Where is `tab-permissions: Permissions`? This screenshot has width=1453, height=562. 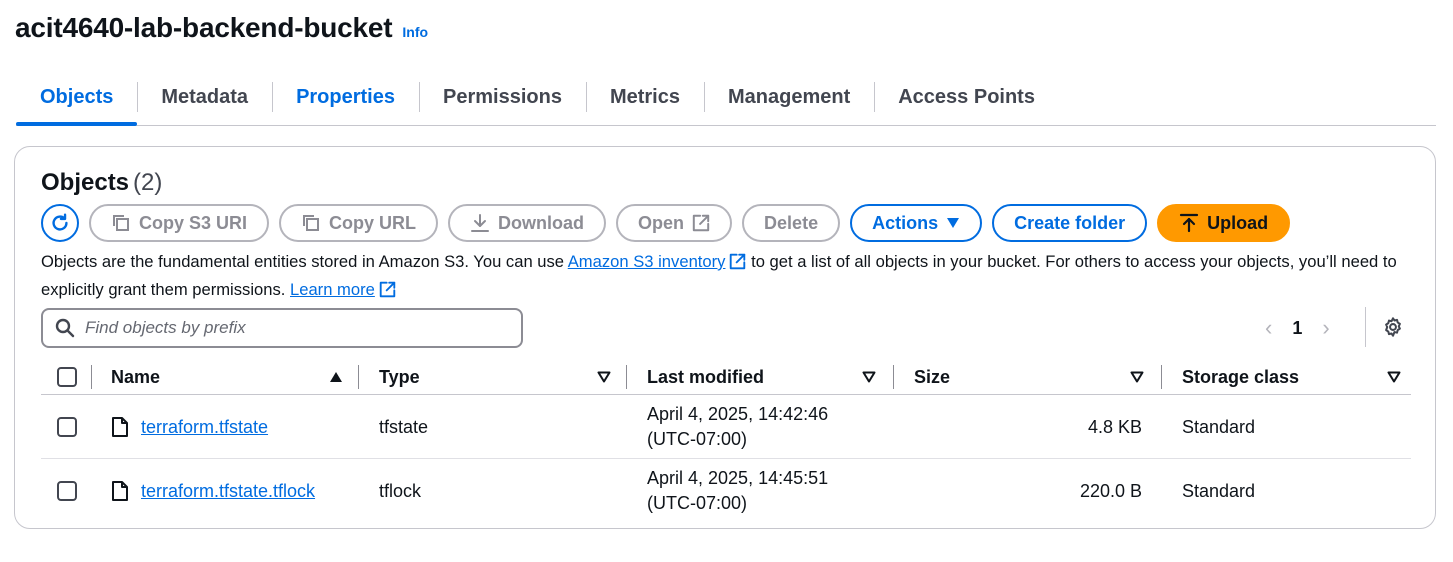
tab-permissions: Permissions is located at coordinates (502, 97).